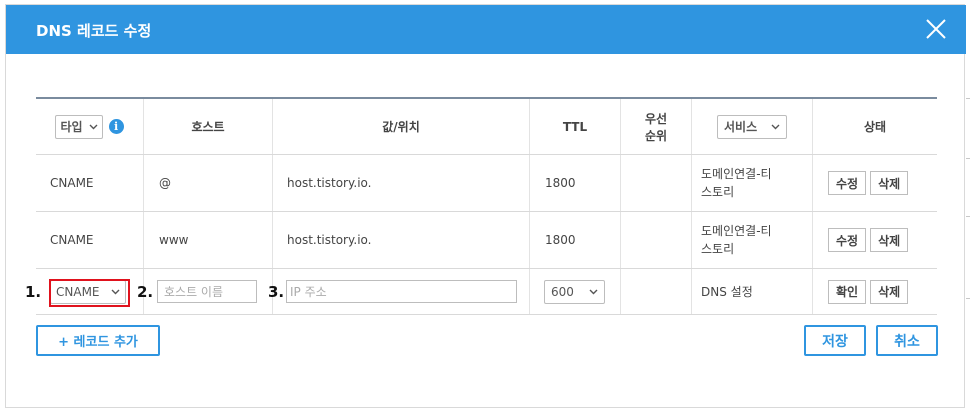 The width and height of the screenshot is (970, 411). I want to click on ip-address-placeholder: IP 주소, so click(308, 292).